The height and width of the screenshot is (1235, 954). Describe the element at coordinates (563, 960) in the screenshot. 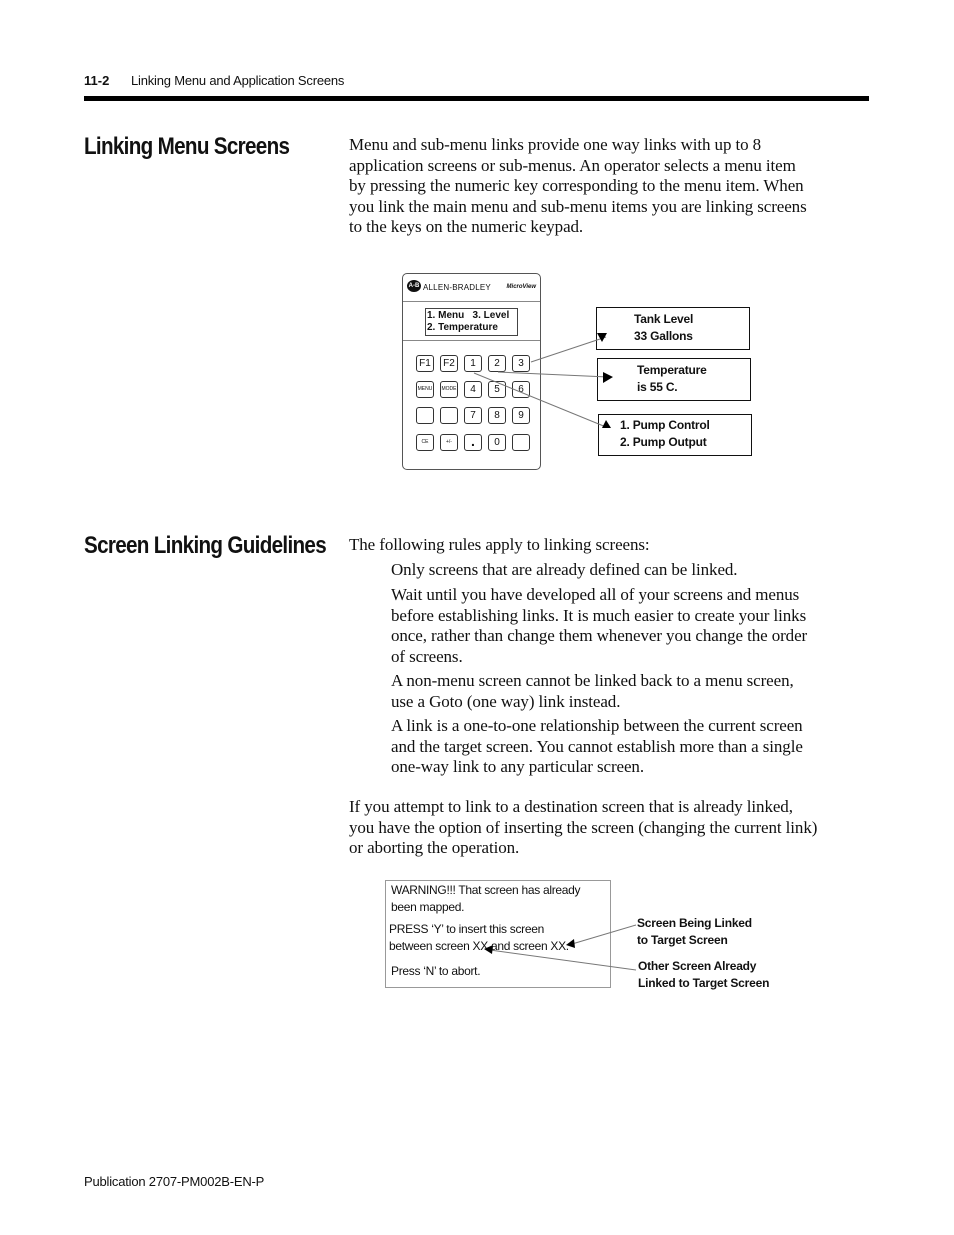

I see `connector-already-linked` at that location.